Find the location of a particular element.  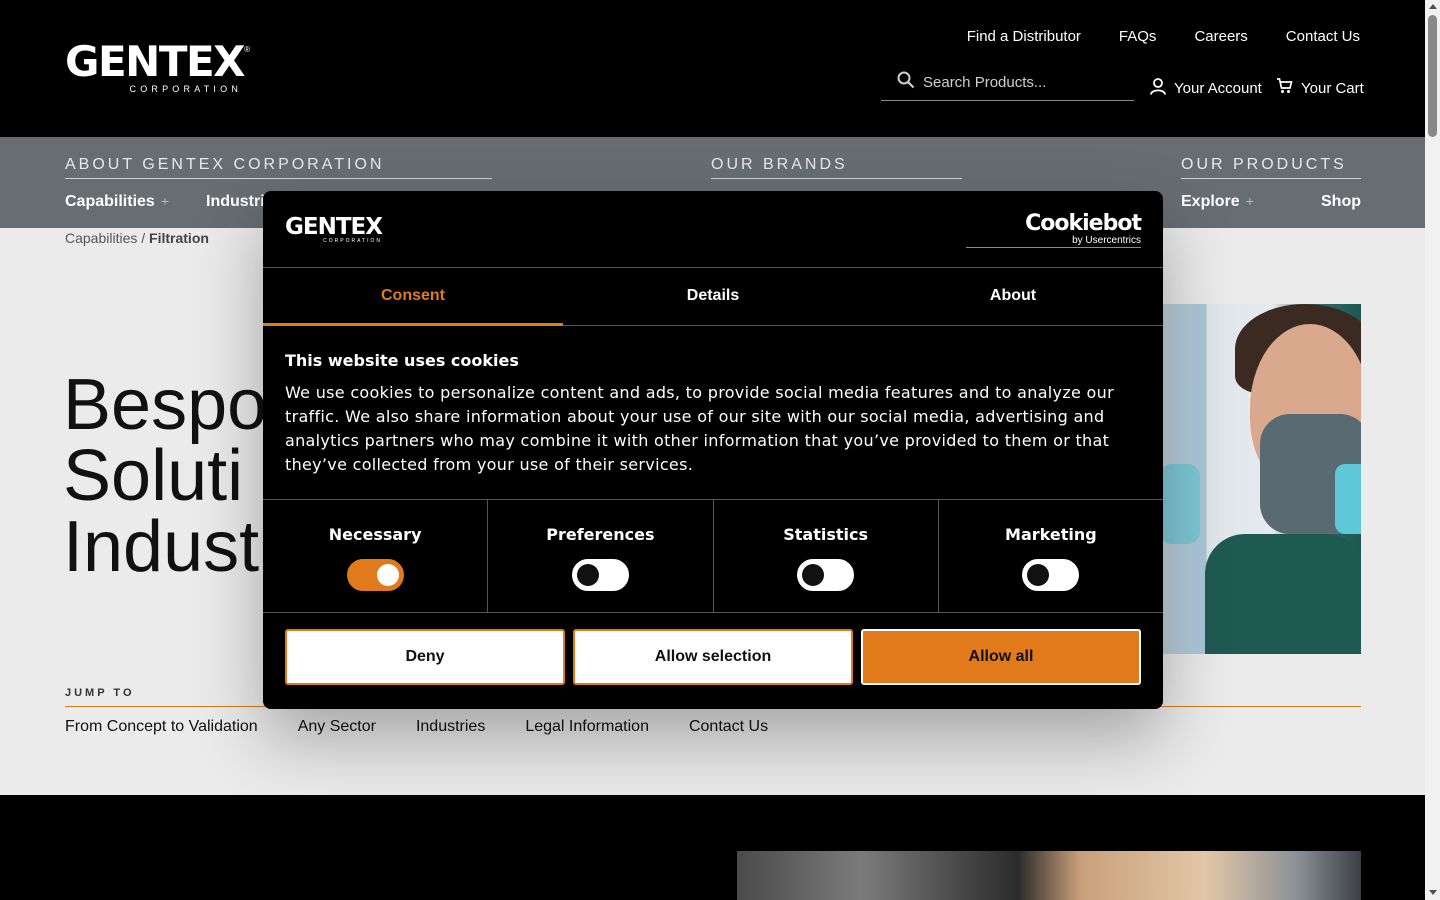

nav-industries-label: Industri is located at coordinates (235, 201).